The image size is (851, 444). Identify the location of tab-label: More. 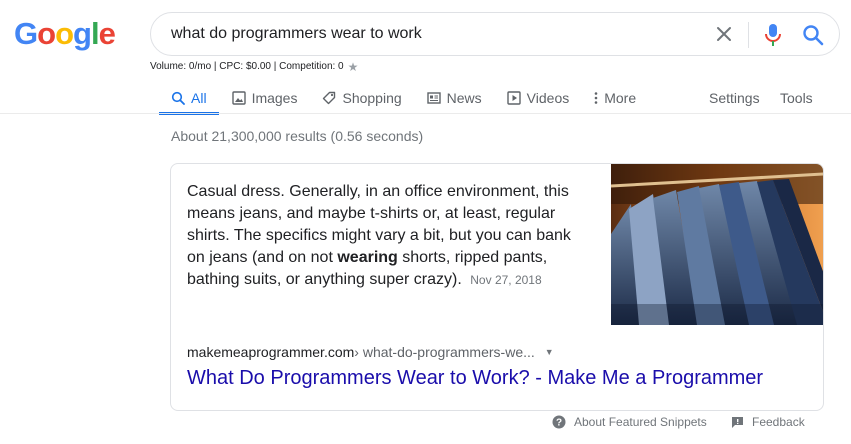
(620, 98).